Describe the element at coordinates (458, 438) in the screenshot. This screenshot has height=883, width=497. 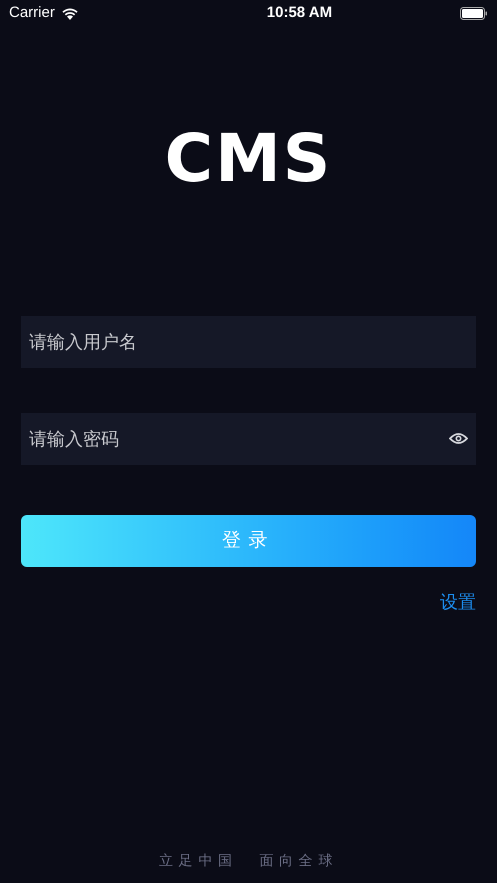
I see `eye-icon` at that location.